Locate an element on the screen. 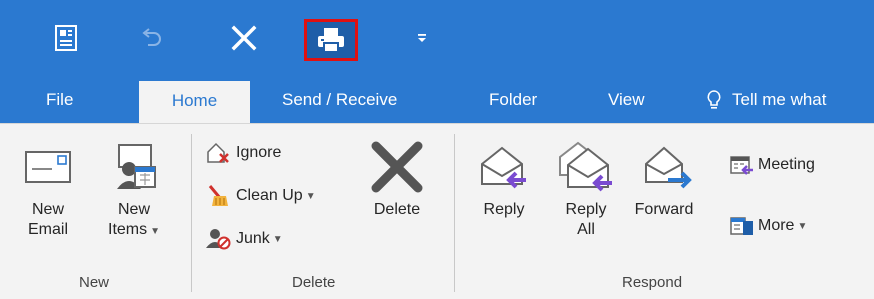 This screenshot has height=299, width=874. clean-up-button: Clean Up ▼ is located at coordinates (261, 196).